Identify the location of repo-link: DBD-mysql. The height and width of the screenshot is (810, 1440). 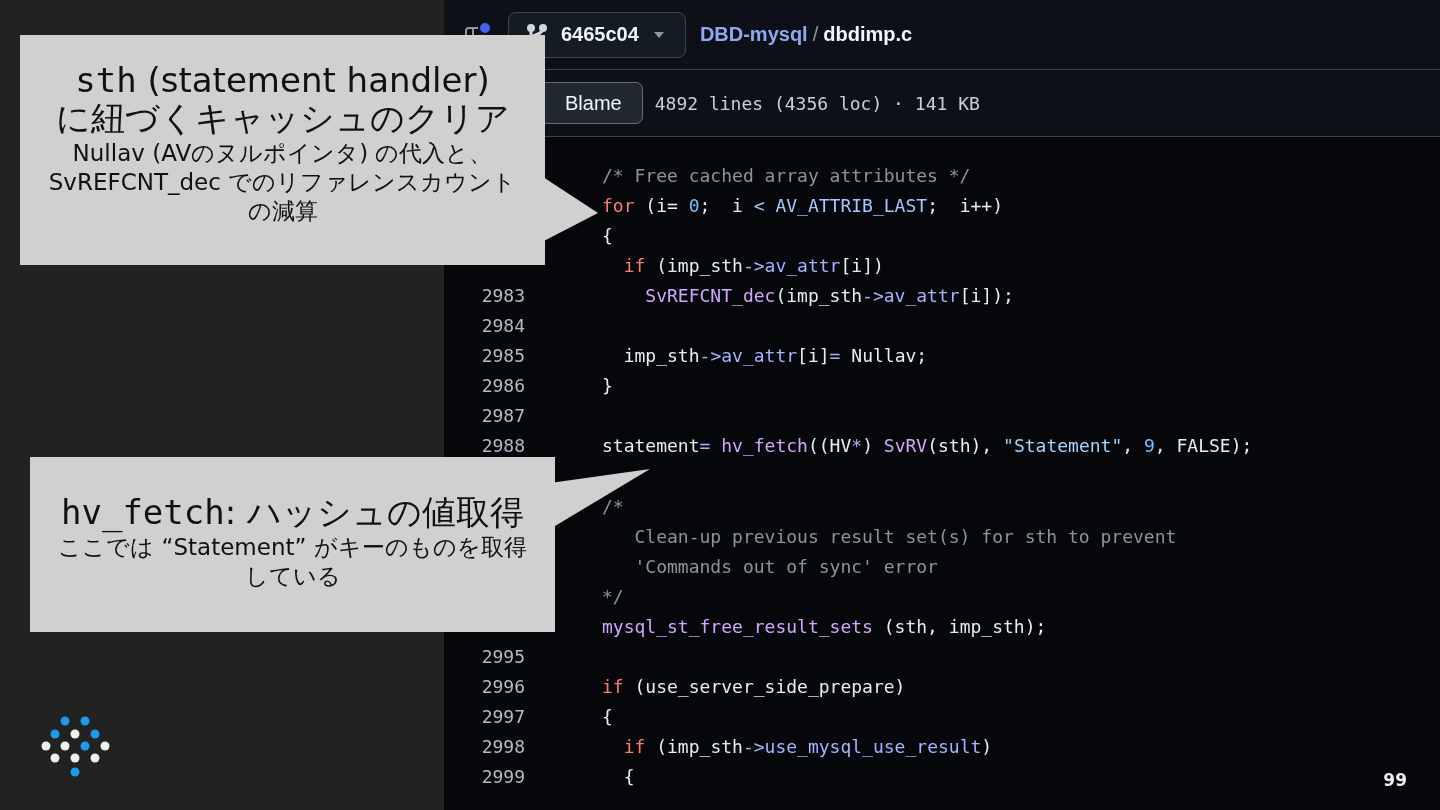
(753, 34).